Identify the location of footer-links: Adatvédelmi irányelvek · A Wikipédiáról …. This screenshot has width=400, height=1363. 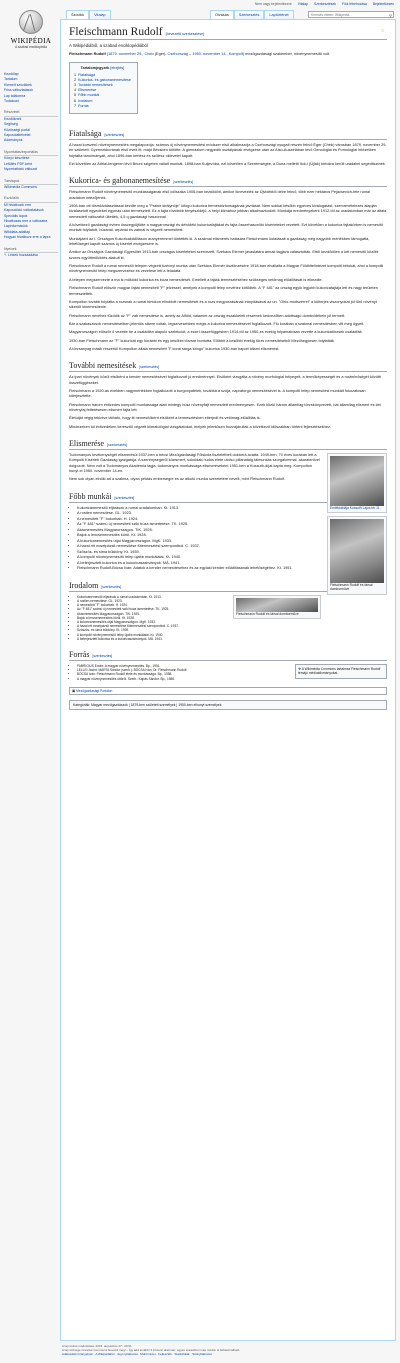
(229, 1354).